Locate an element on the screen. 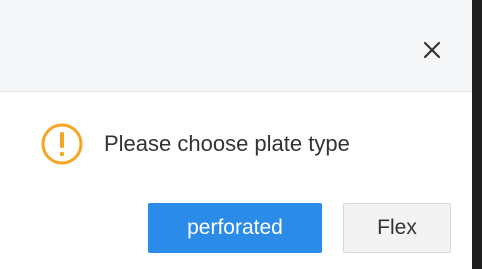 This screenshot has height=269, width=482. perforated-button: perforated is located at coordinates (235, 228).